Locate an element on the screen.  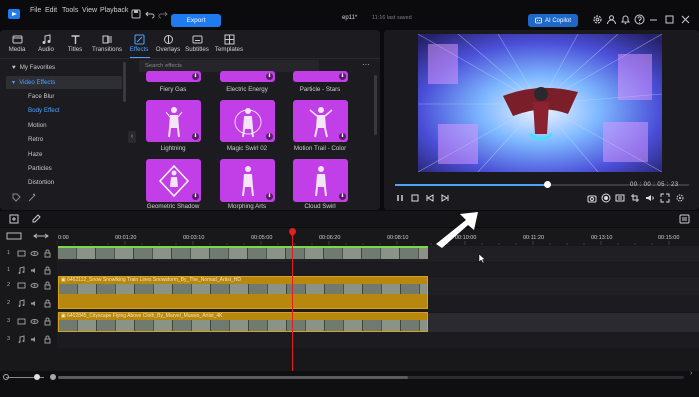
effect-thumb-magic-swirl-02: ⬇ is located at coordinates (247, 121).